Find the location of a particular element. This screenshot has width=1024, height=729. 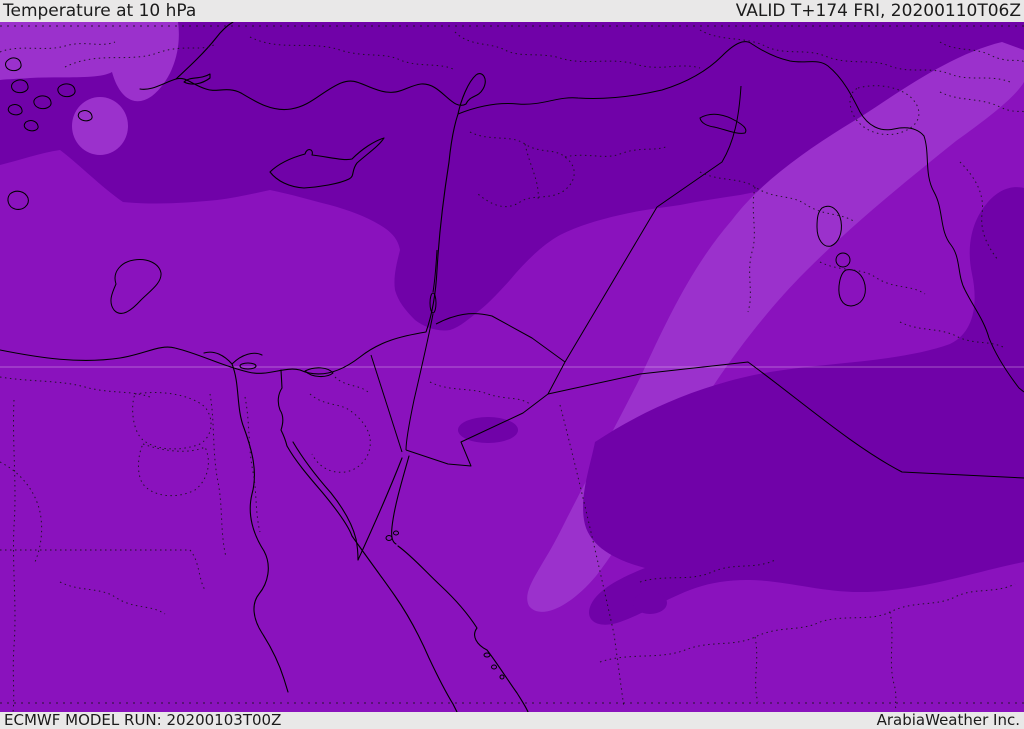

valid-time-label: VALID T+174 FRI, 20200110T06Z is located at coordinates (878, 10).